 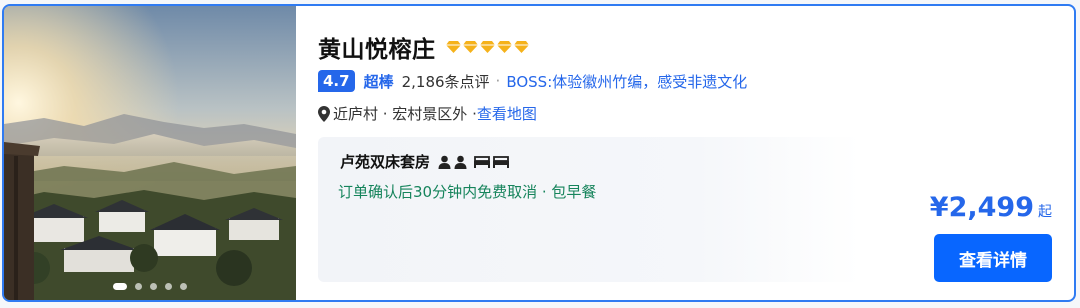 I want to click on room-policy: 订单确认后30分钟内免费取消 · 包早餐, so click(x=467, y=192).